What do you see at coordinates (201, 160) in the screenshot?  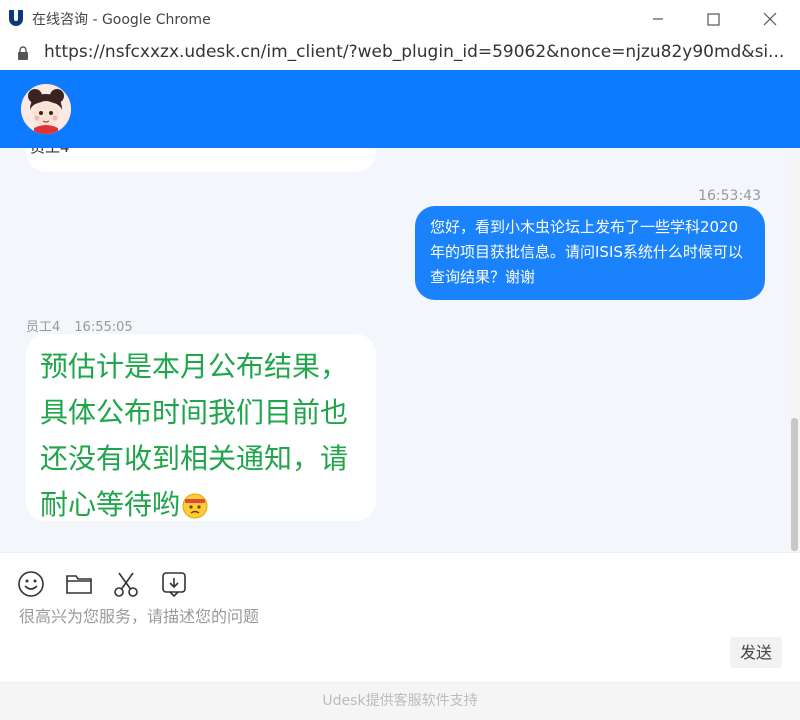 I see `previous-message-bubble` at bounding box center [201, 160].